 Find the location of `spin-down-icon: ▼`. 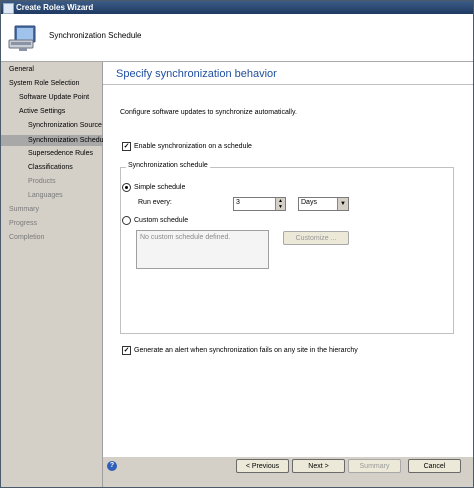

spin-down-icon: ▼ is located at coordinates (280, 207).